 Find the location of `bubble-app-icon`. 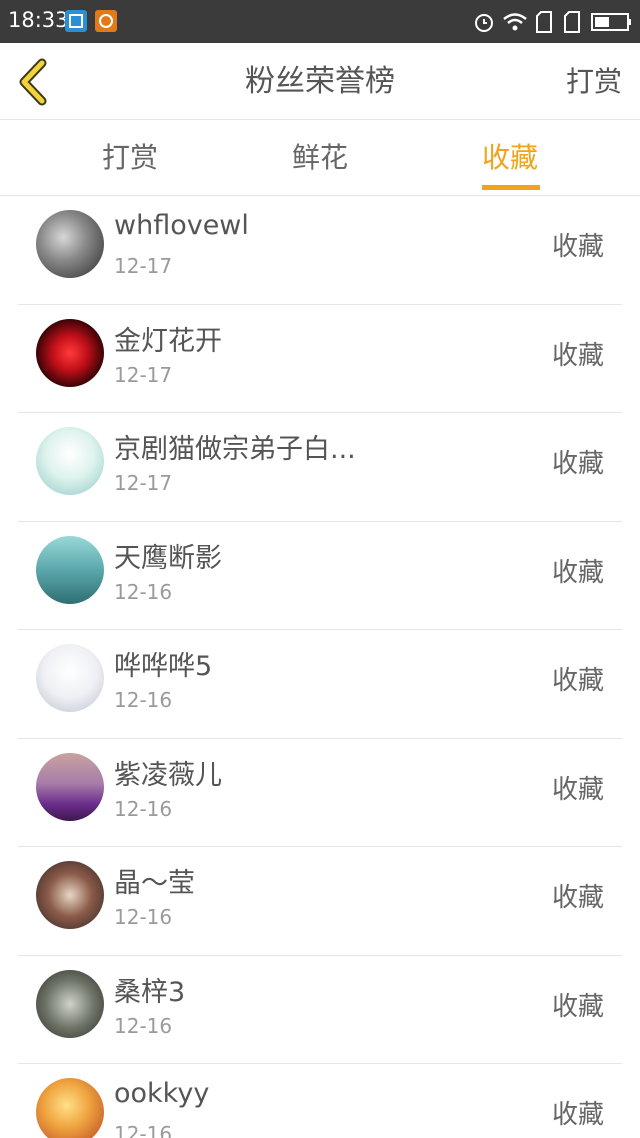

bubble-app-icon is located at coordinates (106, 21).